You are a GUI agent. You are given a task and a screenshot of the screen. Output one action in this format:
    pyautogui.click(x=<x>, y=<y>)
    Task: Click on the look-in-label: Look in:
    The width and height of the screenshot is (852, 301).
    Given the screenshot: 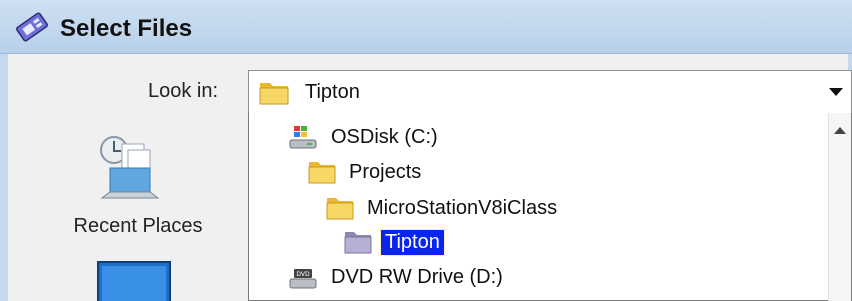 What is the action you would take?
    pyautogui.click(x=183, y=91)
    